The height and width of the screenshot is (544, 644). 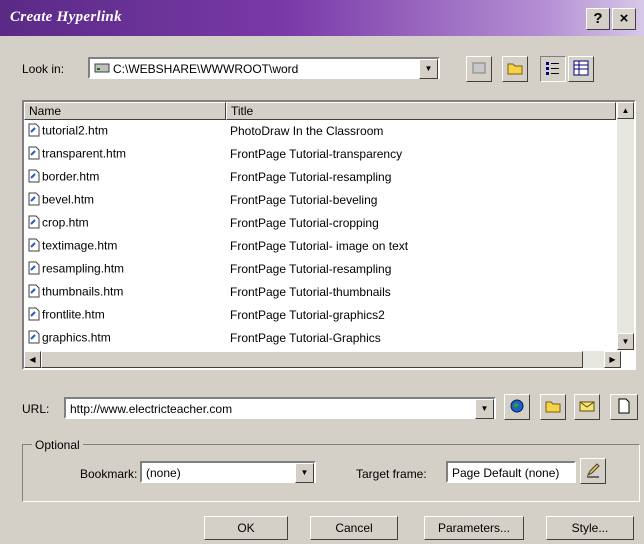 I want to click on horizontal-scrollbar: ◀ ▶, so click(x=322, y=359).